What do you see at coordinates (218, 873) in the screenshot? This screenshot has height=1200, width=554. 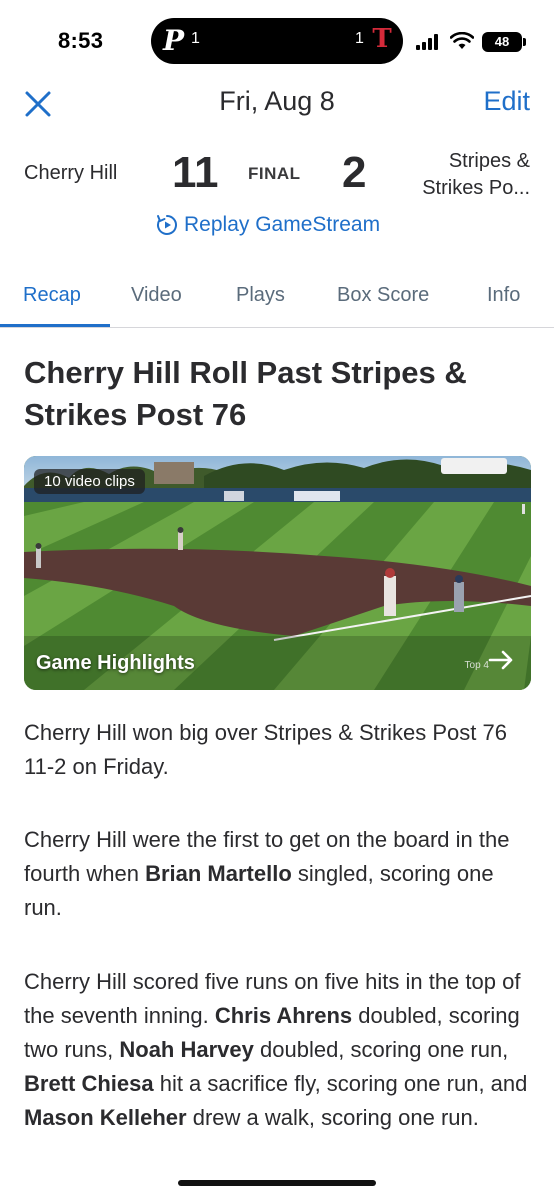 I see `player-name: Brian Martello` at bounding box center [218, 873].